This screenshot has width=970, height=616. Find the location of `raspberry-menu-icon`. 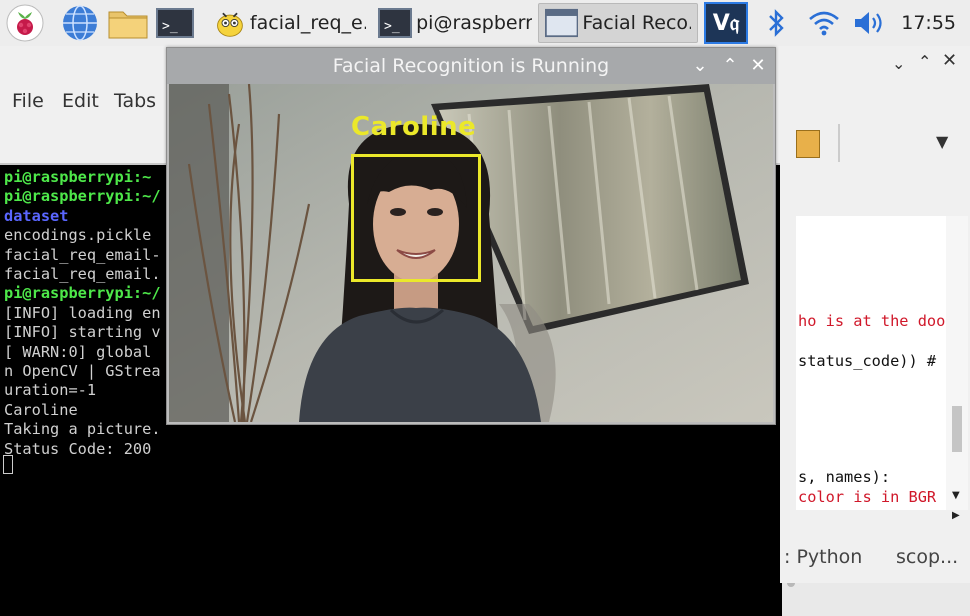

raspberry-menu-icon is located at coordinates (25, 23).